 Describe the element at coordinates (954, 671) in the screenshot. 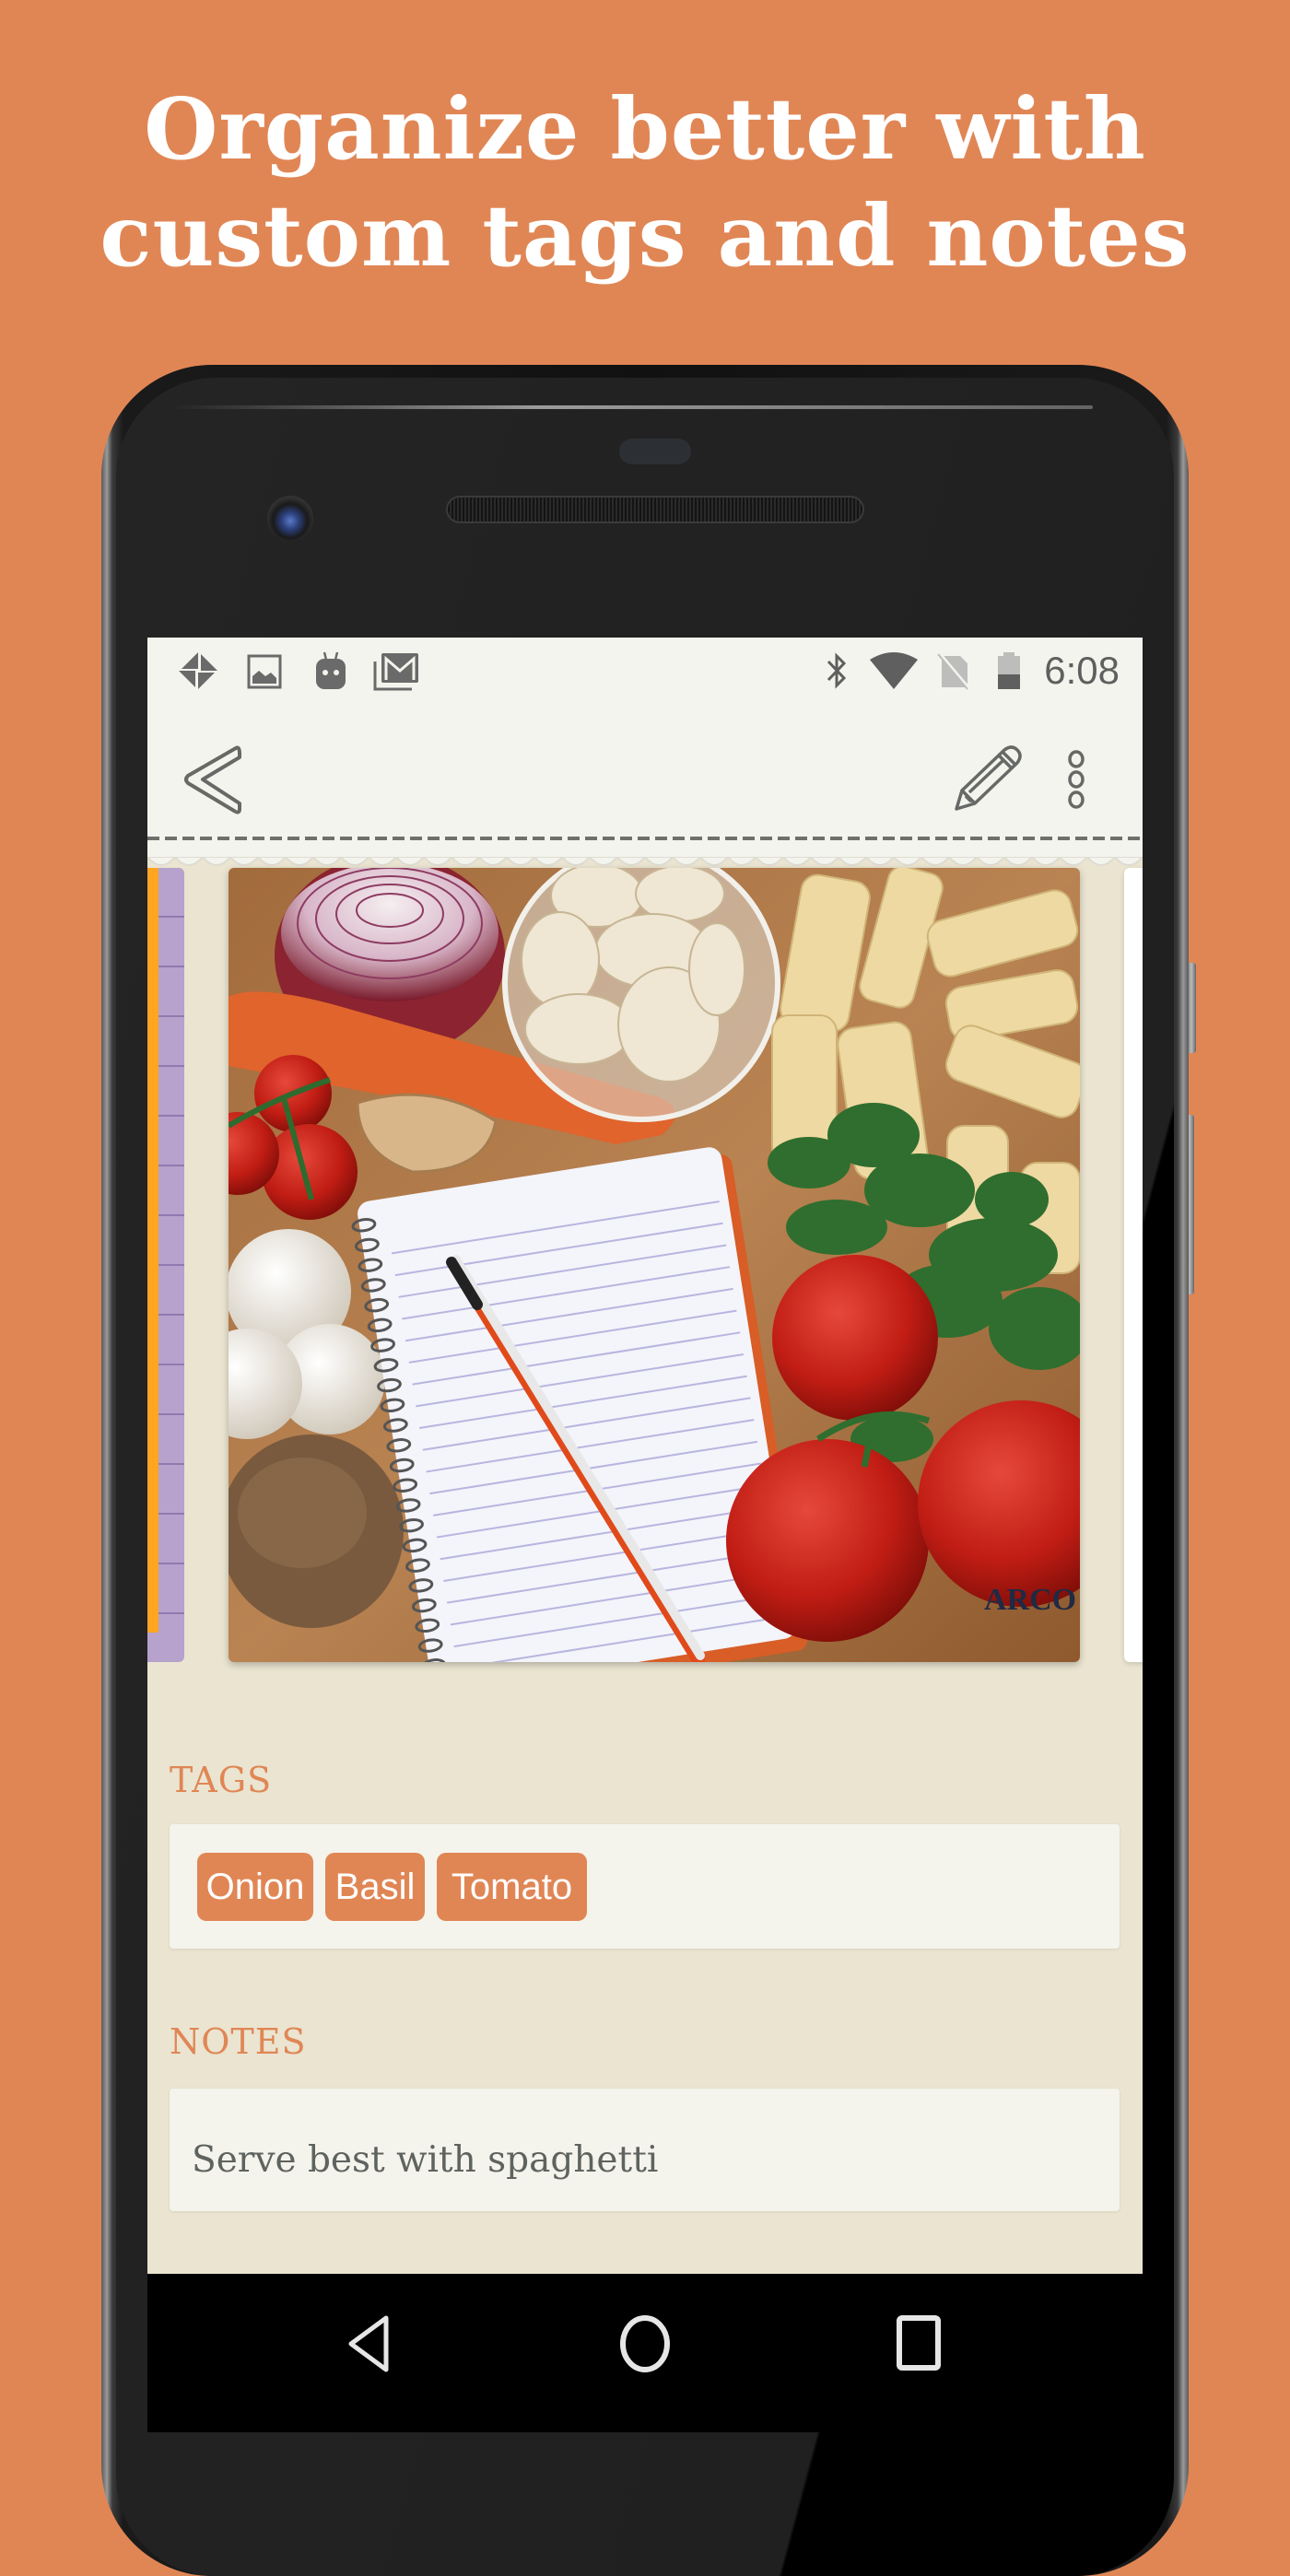

I see `no-sim-icon` at that location.